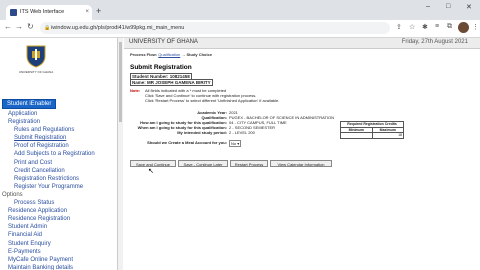 This screenshot has width=480, height=270. Describe the element at coordinates (357, 135) in the screenshot. I see `credits-min-value` at that location.